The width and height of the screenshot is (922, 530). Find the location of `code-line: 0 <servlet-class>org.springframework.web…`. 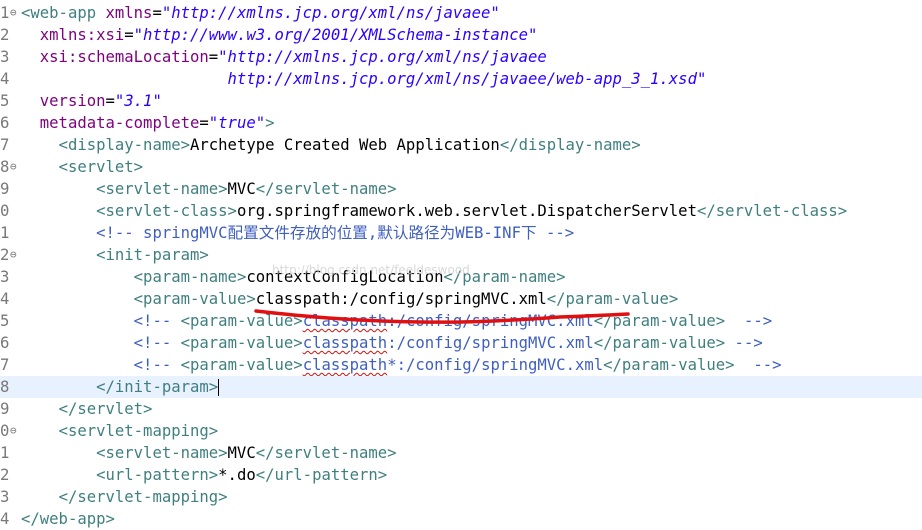

code-line: 0 <servlet-class>org.springframework.web… is located at coordinates (461, 211).